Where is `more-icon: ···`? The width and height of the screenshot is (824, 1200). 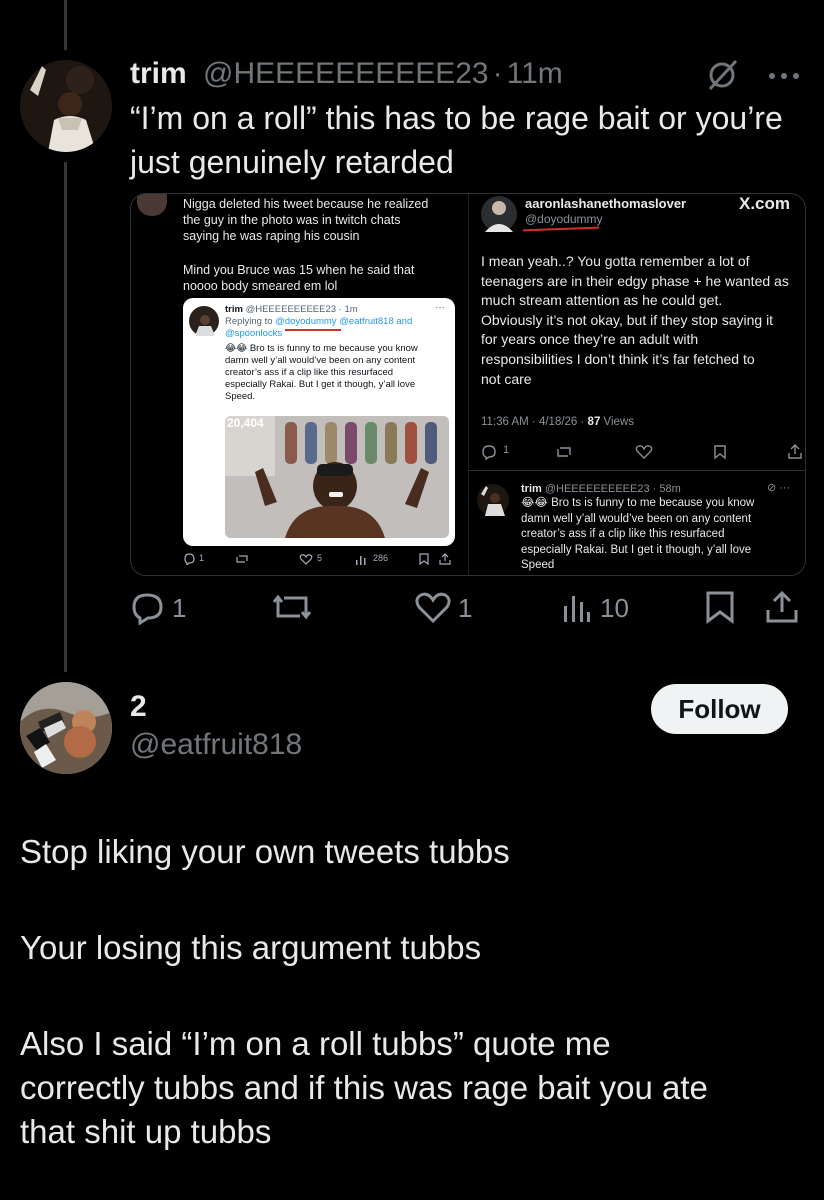 more-icon: ··· is located at coordinates (440, 307).